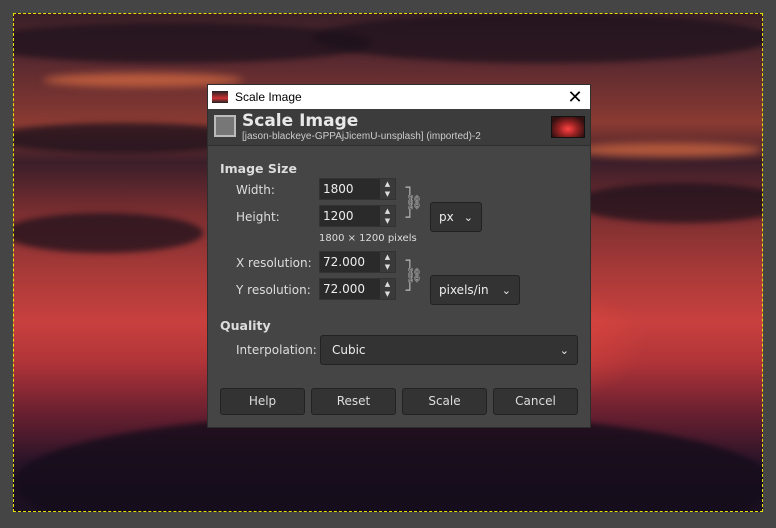 The width and height of the screenshot is (776, 528). Describe the element at coordinates (350, 216) in the screenshot. I see `height-input: 1200` at that location.